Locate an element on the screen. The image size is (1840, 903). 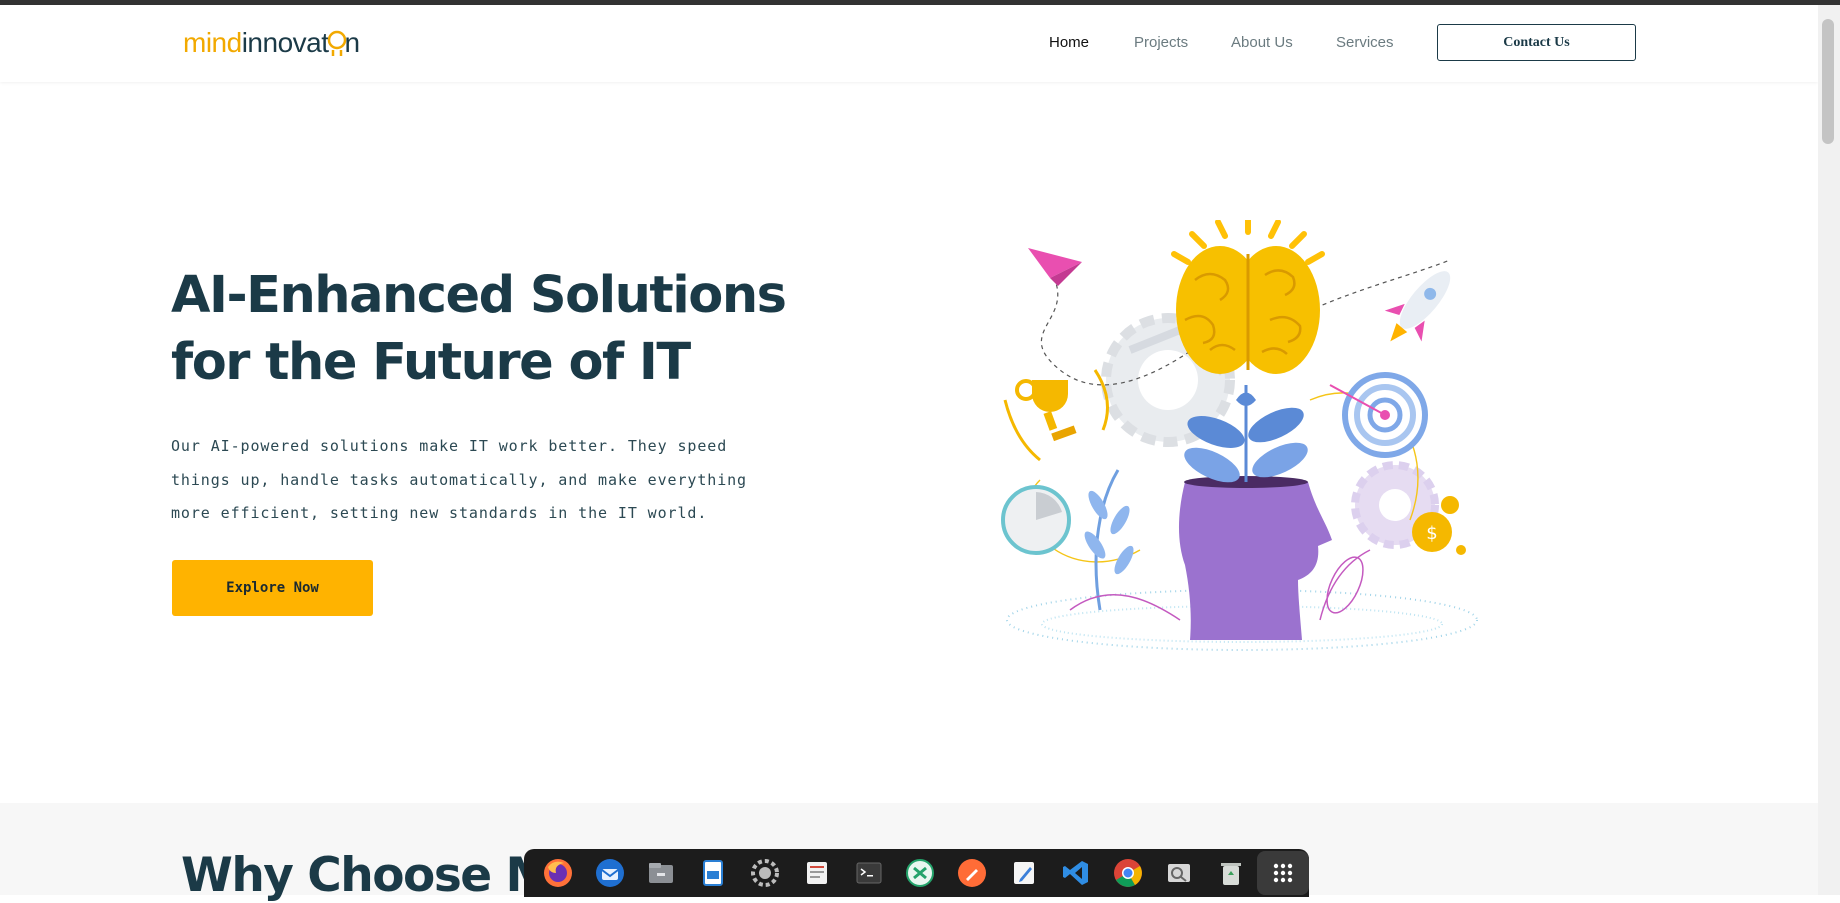
head-with-brain-growing-plant-icon: $ is located at coordinates (1239, 435).